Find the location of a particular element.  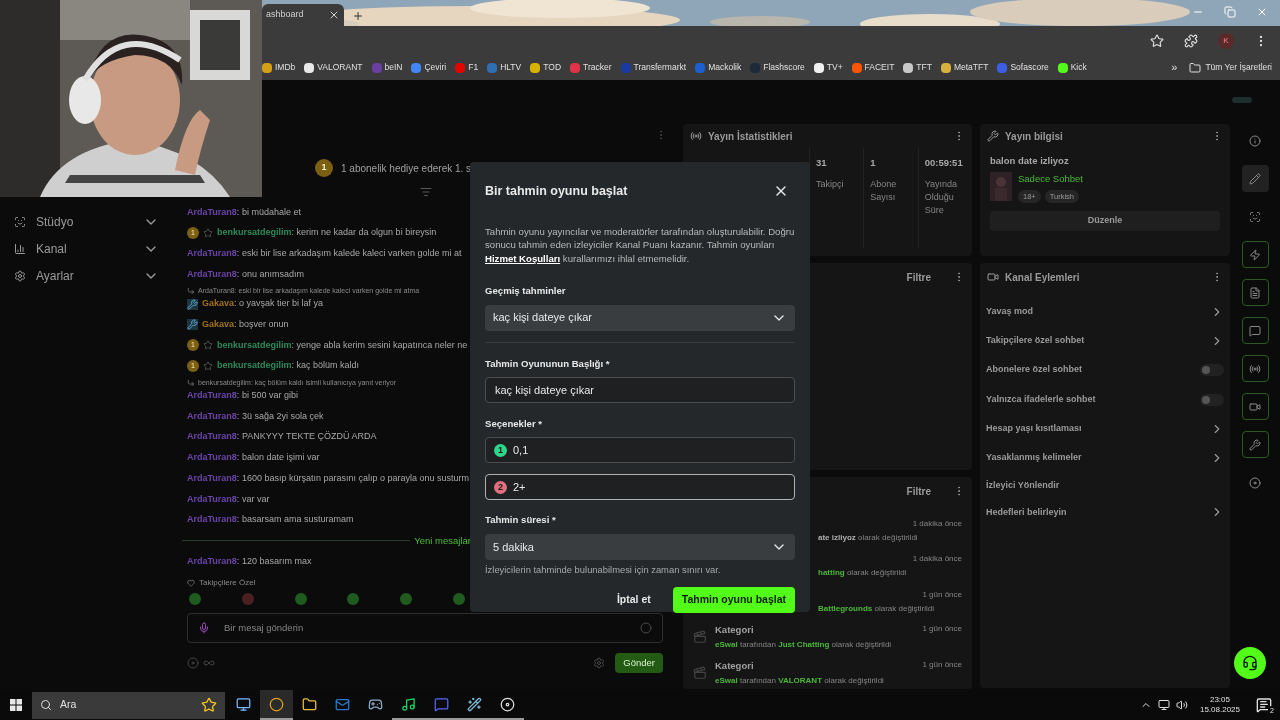

channel-action: Yalnızca ifadelerle sohbet is located at coordinates (1105, 399).